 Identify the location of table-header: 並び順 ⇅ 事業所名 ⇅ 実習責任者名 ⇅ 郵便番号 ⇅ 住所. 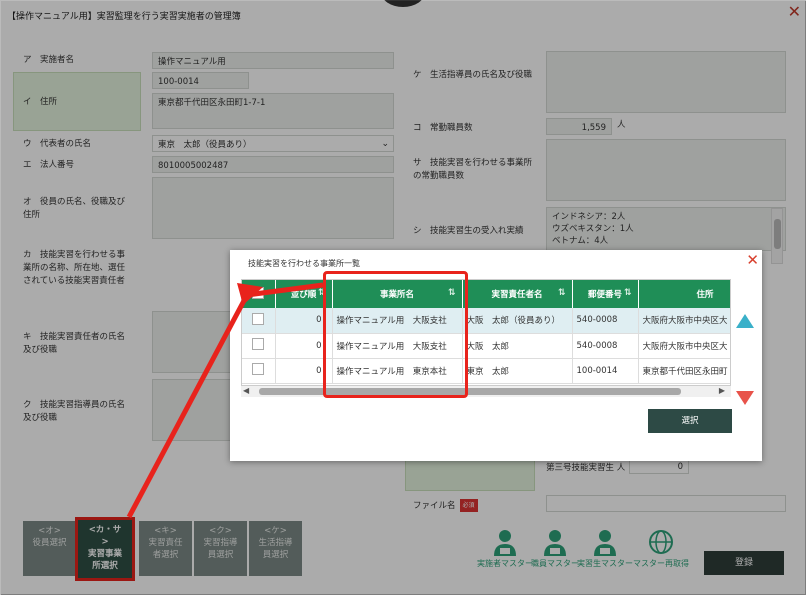
(486, 294).